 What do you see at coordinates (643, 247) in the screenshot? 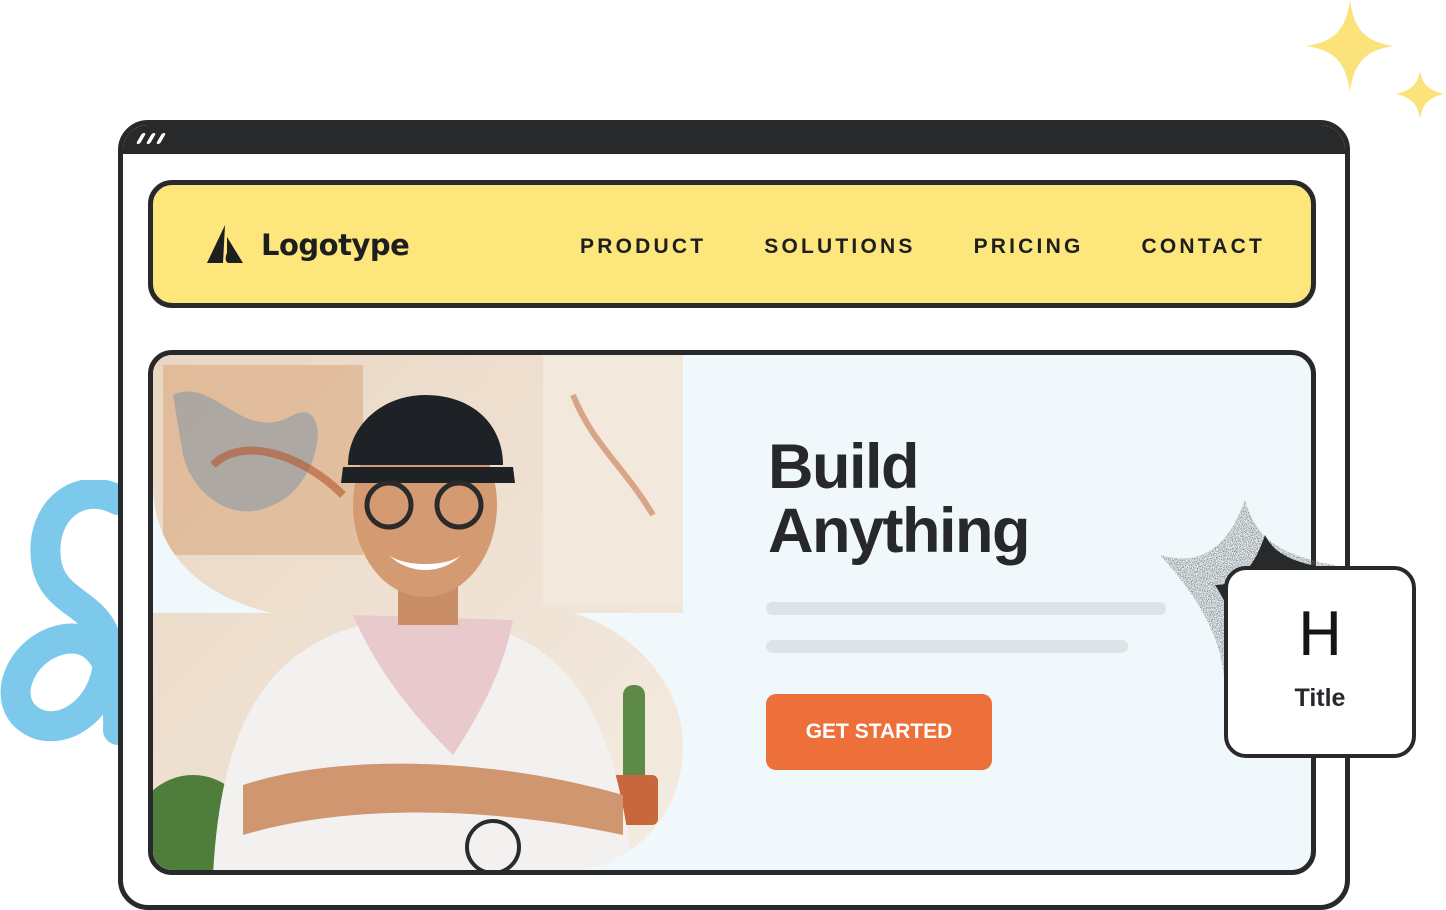
I see `nav-item-product: PRODUCT` at bounding box center [643, 247].